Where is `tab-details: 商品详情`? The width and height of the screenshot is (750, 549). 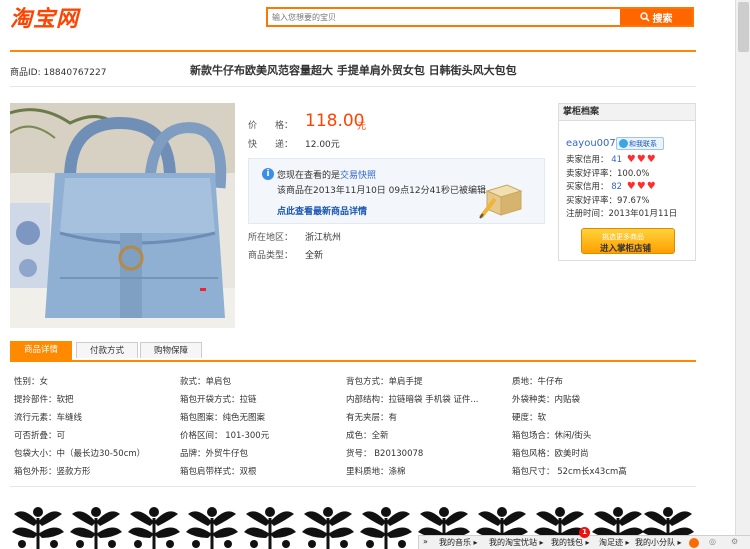
tab-details: 商品详情 is located at coordinates (41, 350).